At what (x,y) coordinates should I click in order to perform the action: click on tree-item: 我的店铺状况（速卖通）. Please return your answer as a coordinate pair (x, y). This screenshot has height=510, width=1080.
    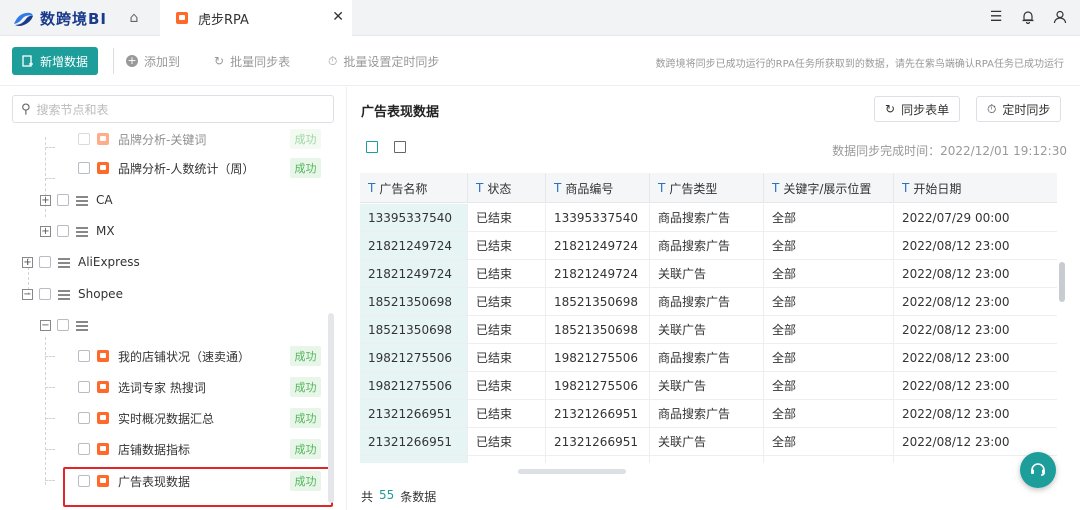
    Looking at the image, I should click on (164, 356).